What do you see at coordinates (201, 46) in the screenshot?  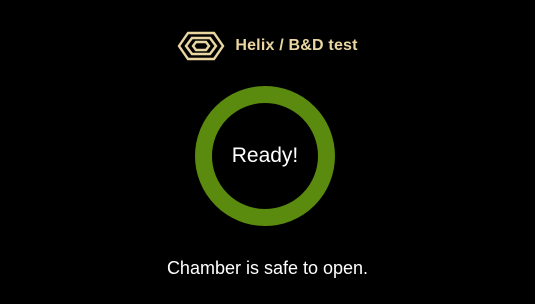 I see `hexagon-rings-logo-icon` at bounding box center [201, 46].